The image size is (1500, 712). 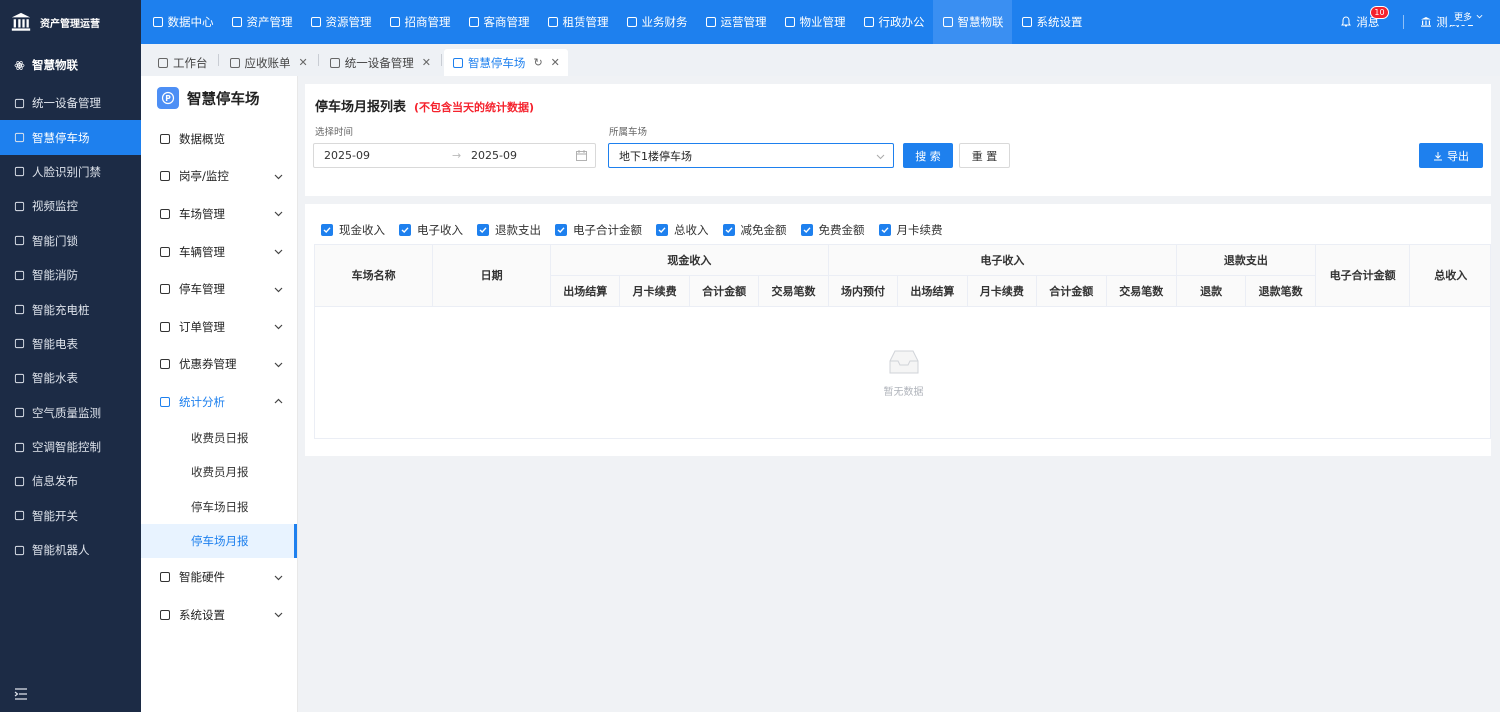 What do you see at coordinates (903, 392) in the screenshot?
I see `empty-text: 暂无数据` at bounding box center [903, 392].